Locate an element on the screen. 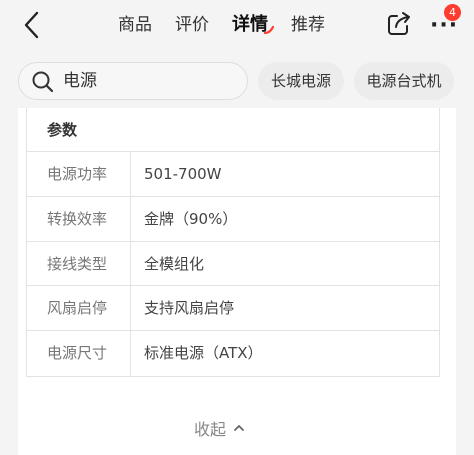 The height and width of the screenshot is (455, 474). share-icon is located at coordinates (399, 23).